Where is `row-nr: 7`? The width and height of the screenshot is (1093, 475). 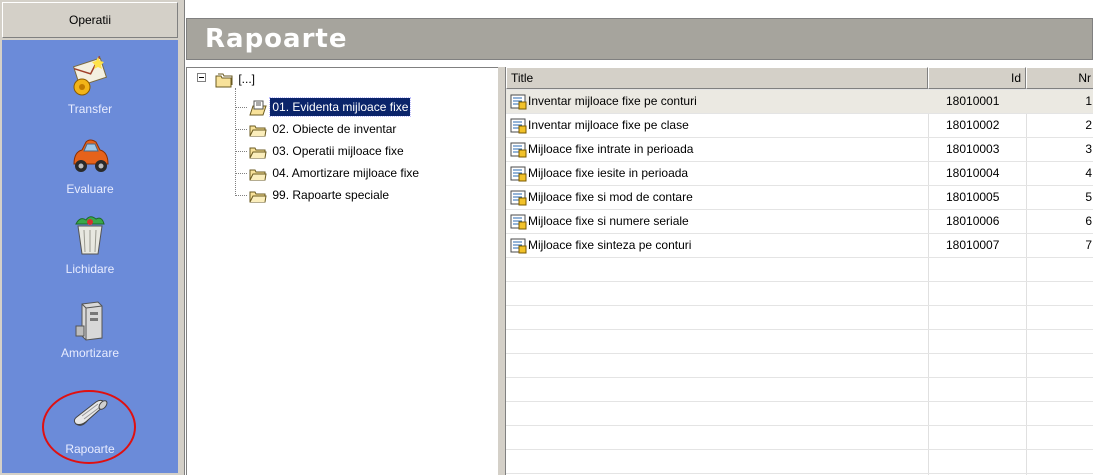 row-nr: 7 is located at coordinates (1088, 245).